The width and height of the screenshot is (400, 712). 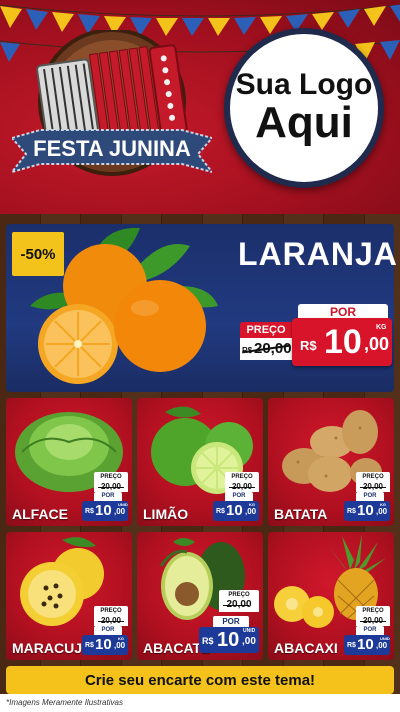 What do you see at coordinates (40, 514) in the screenshot?
I see `product-name: ALFACE` at bounding box center [40, 514].